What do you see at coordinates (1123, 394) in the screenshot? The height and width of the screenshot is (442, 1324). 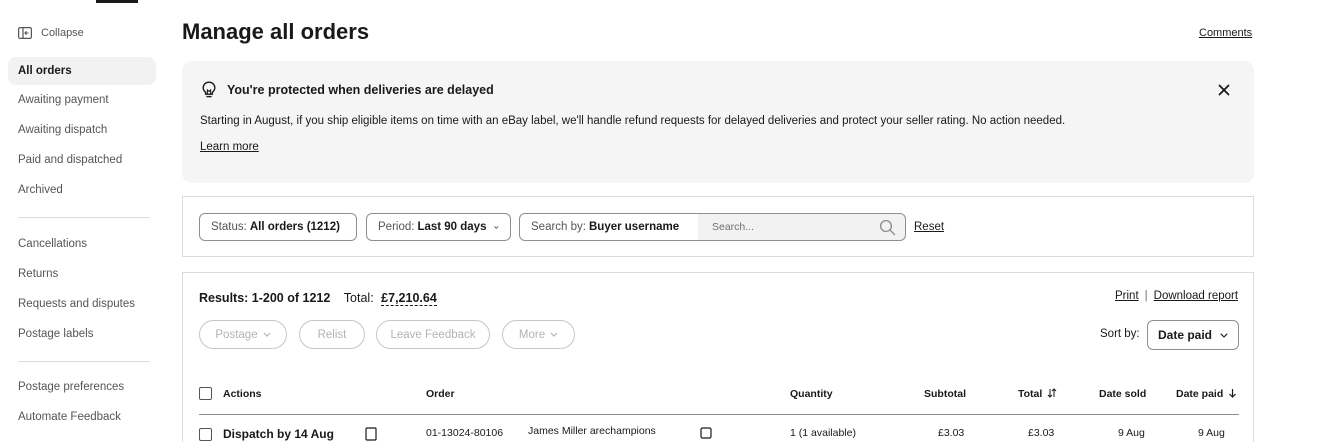 I see `column-header-date-sold: Date sold` at bounding box center [1123, 394].